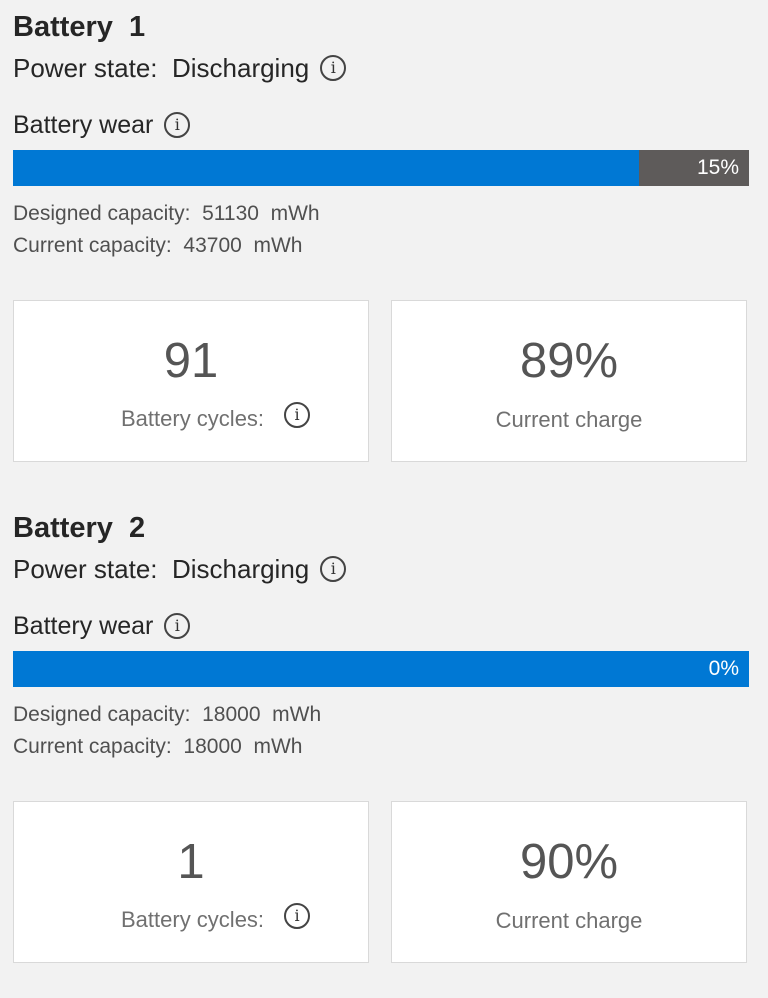 The width and height of the screenshot is (768, 998). What do you see at coordinates (717, 167) in the screenshot?
I see `battery-wear-percent: 15%` at bounding box center [717, 167].